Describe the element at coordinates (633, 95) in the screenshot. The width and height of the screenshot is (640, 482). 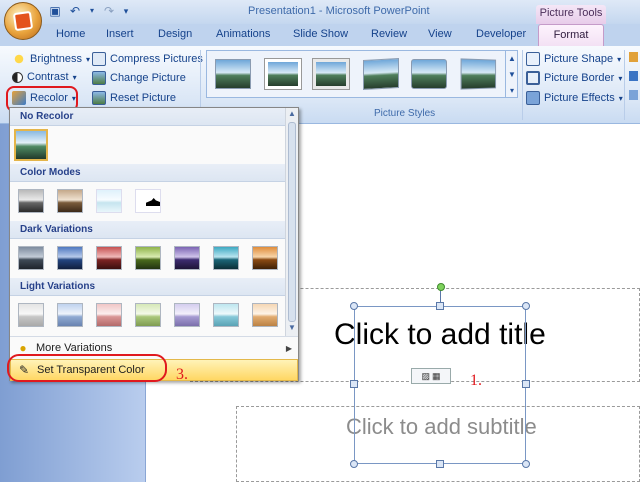
I see `selection-pane-icon` at that location.